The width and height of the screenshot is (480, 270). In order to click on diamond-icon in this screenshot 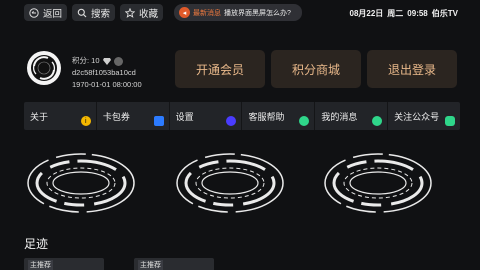, I will do `click(106, 61)`.